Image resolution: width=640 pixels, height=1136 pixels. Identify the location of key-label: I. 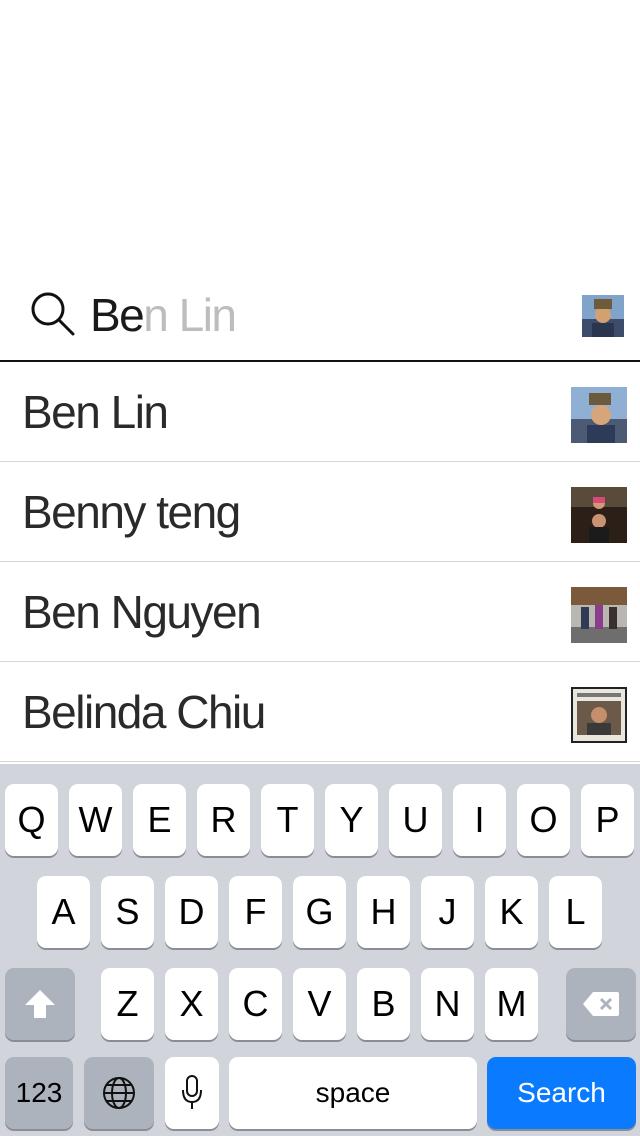
(479, 819).